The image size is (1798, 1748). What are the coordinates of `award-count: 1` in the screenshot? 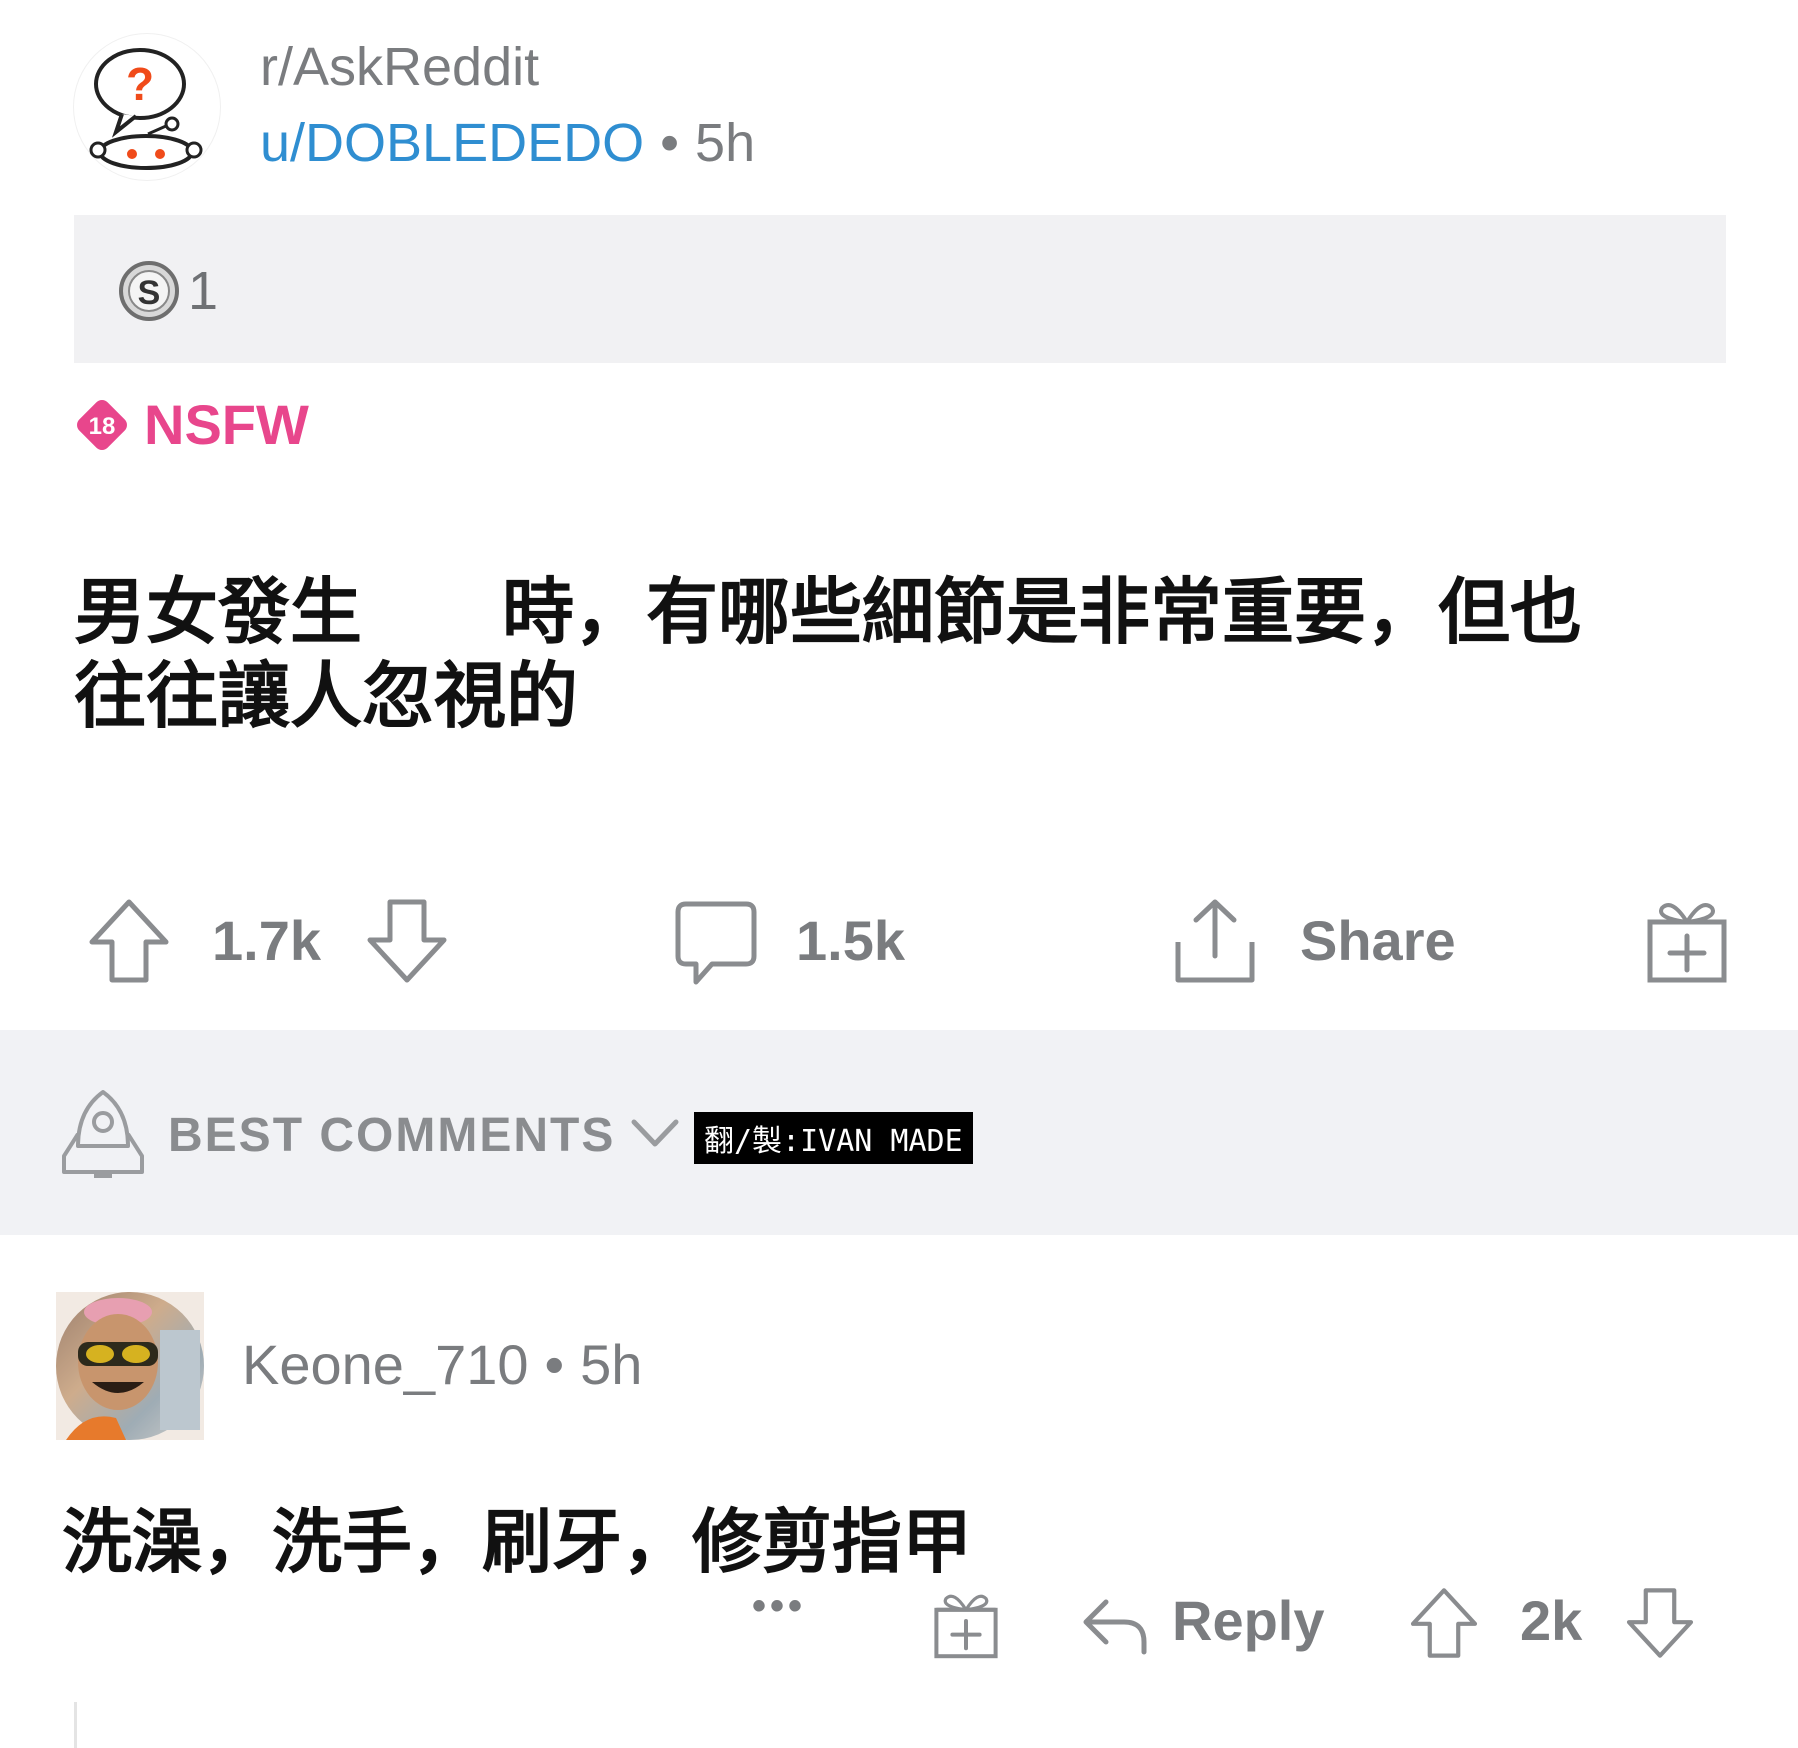 It's located at (203, 291).